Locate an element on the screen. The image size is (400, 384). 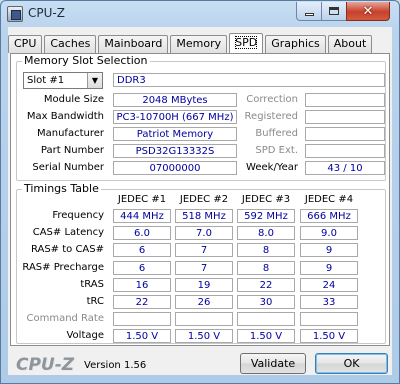
part-number-value: PSD32G13332S is located at coordinates (175, 151).